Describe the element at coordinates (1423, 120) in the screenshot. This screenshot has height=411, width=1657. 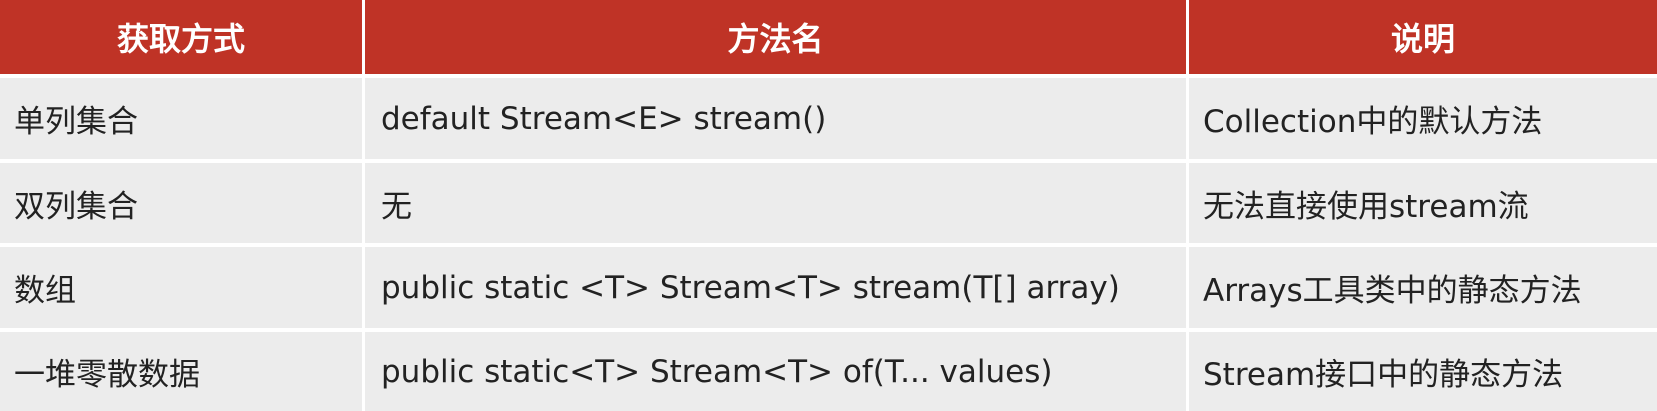
I see `table-cell-description: Collection中的默认方法` at that location.